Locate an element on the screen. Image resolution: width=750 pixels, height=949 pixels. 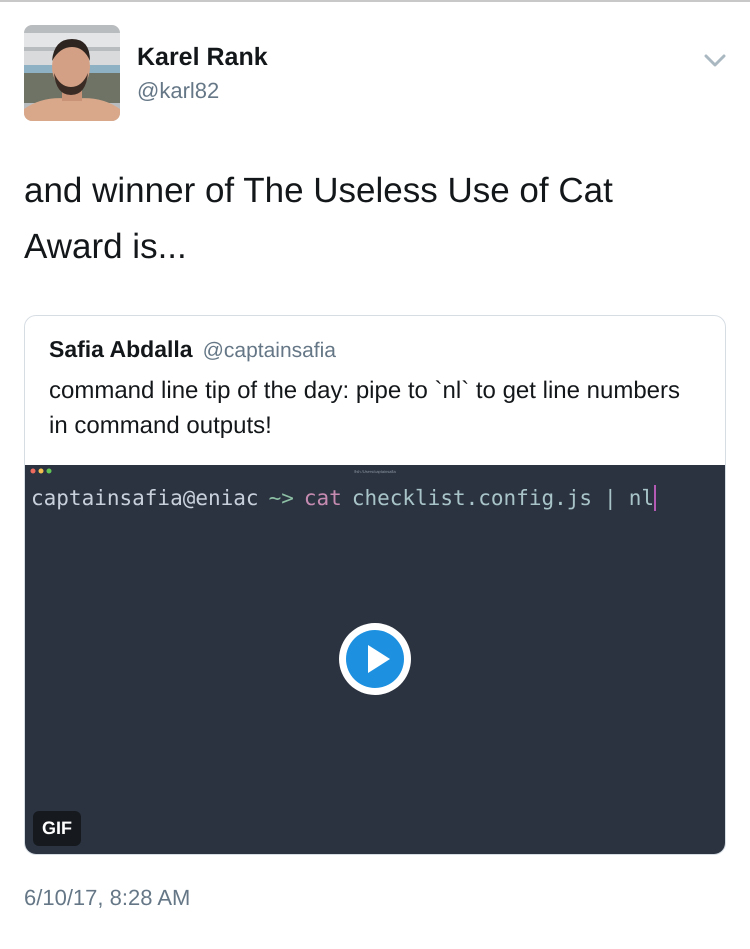
terminal-command-line: captainsafia@eniac ~> cat checklist.config.js | nl is located at coordinates (343, 498).